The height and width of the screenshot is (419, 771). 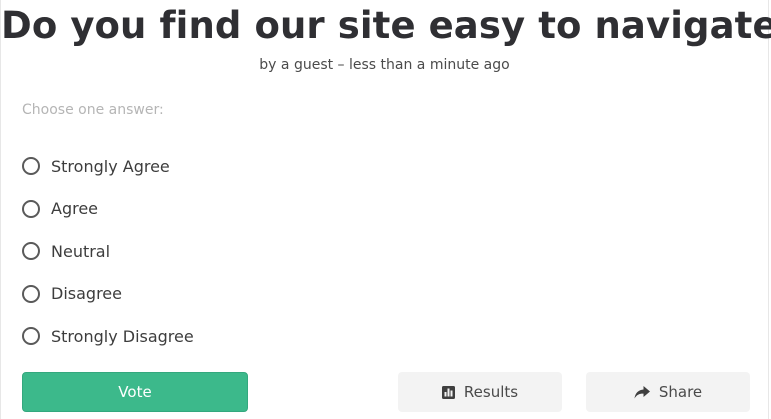 What do you see at coordinates (386, 25) in the screenshot?
I see `poll-title: Do you find our site easy to navigate?` at bounding box center [386, 25].